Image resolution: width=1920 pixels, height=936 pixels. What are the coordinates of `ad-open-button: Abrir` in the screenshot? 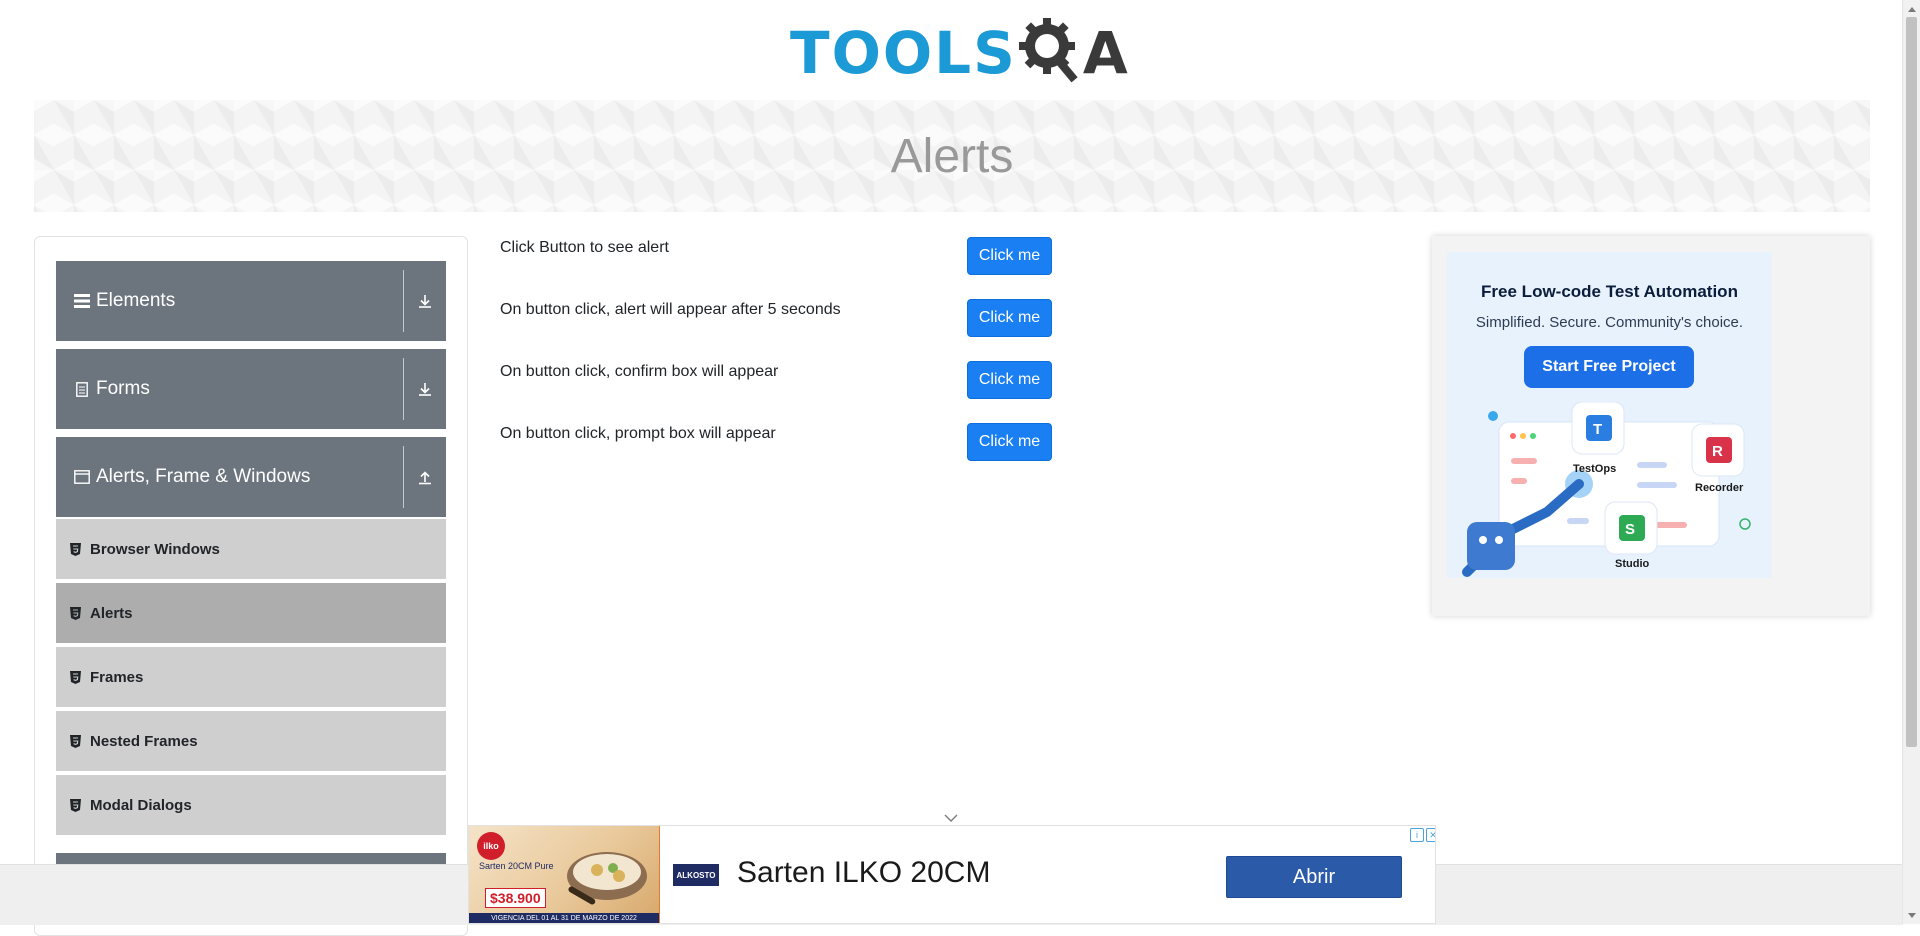 It's located at (1314, 877).